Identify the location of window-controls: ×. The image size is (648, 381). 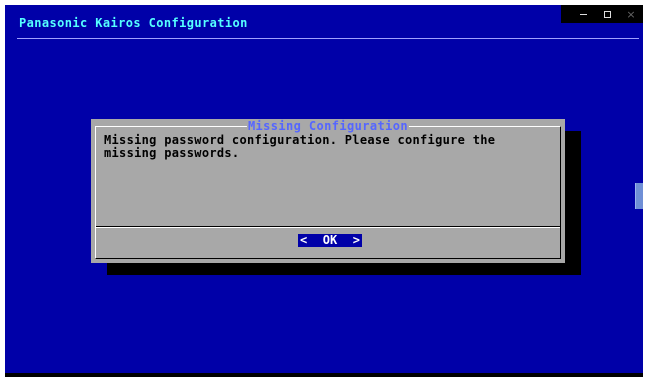
(602, 14).